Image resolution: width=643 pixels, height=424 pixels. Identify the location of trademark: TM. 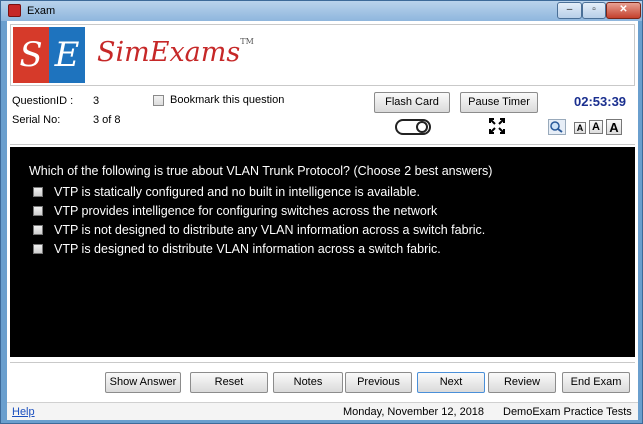
(247, 41).